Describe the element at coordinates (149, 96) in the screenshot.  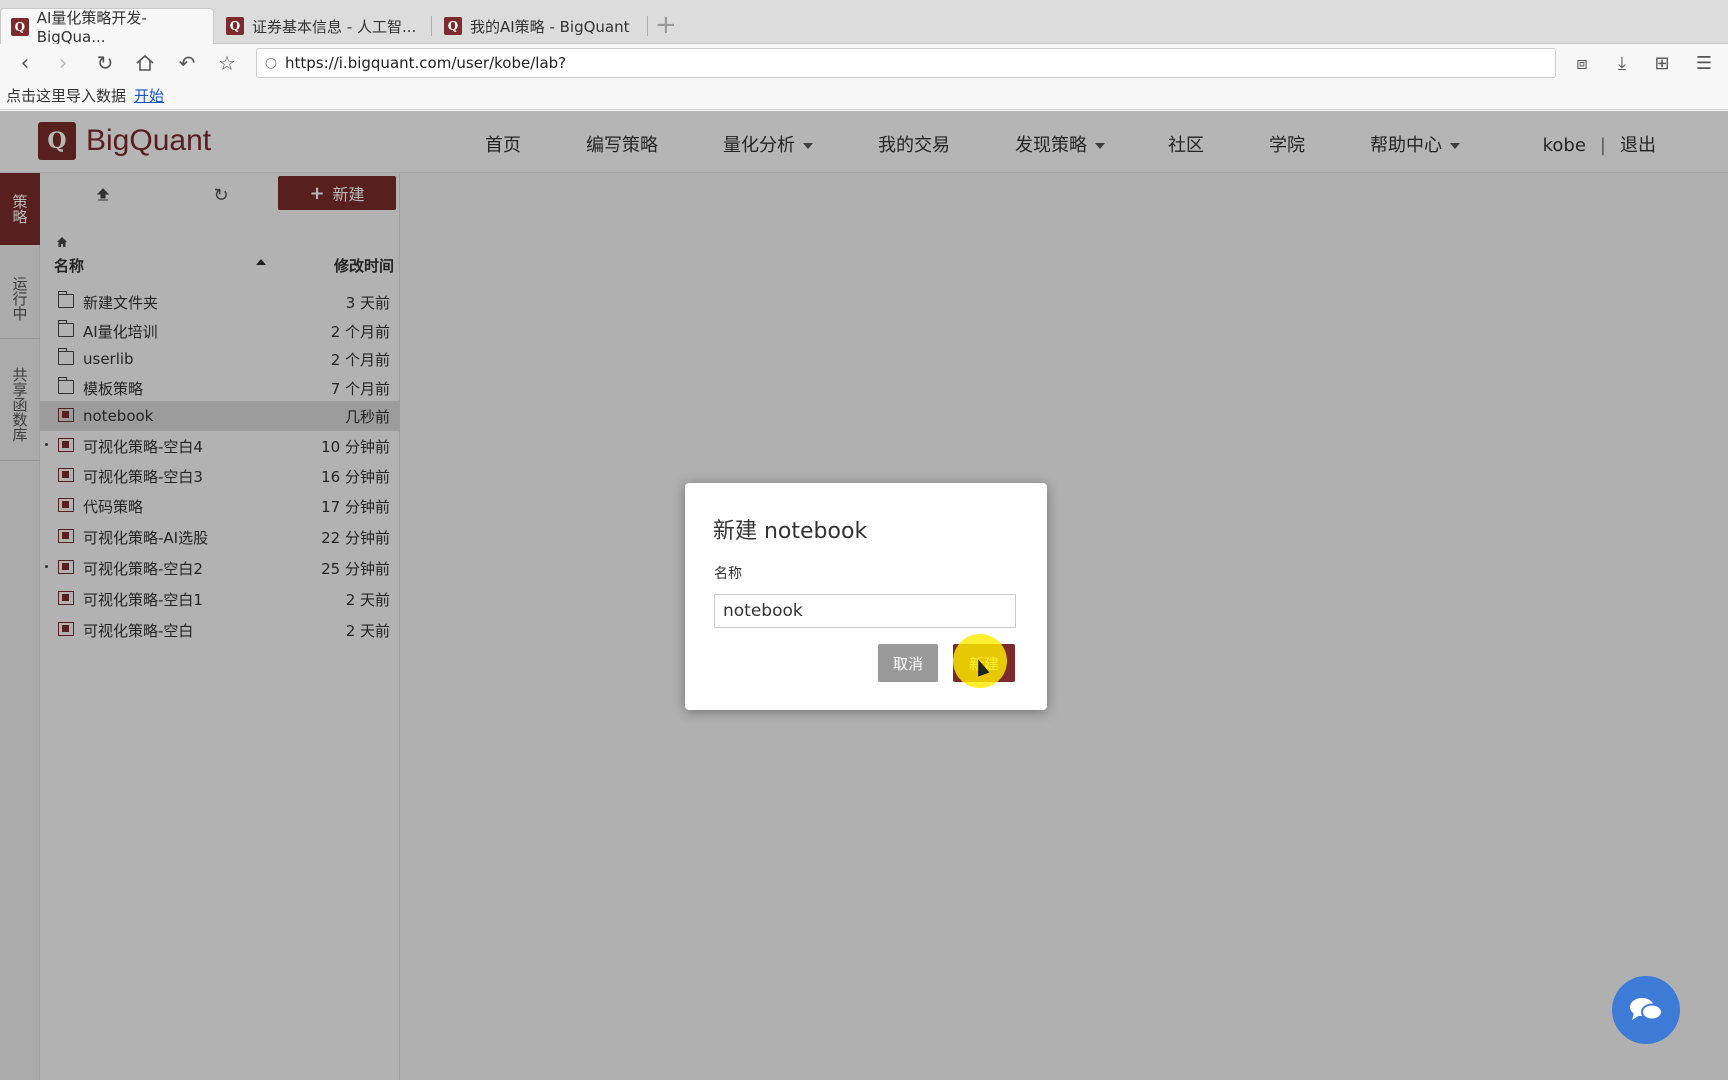
I see `import-start-link: 开始` at that location.